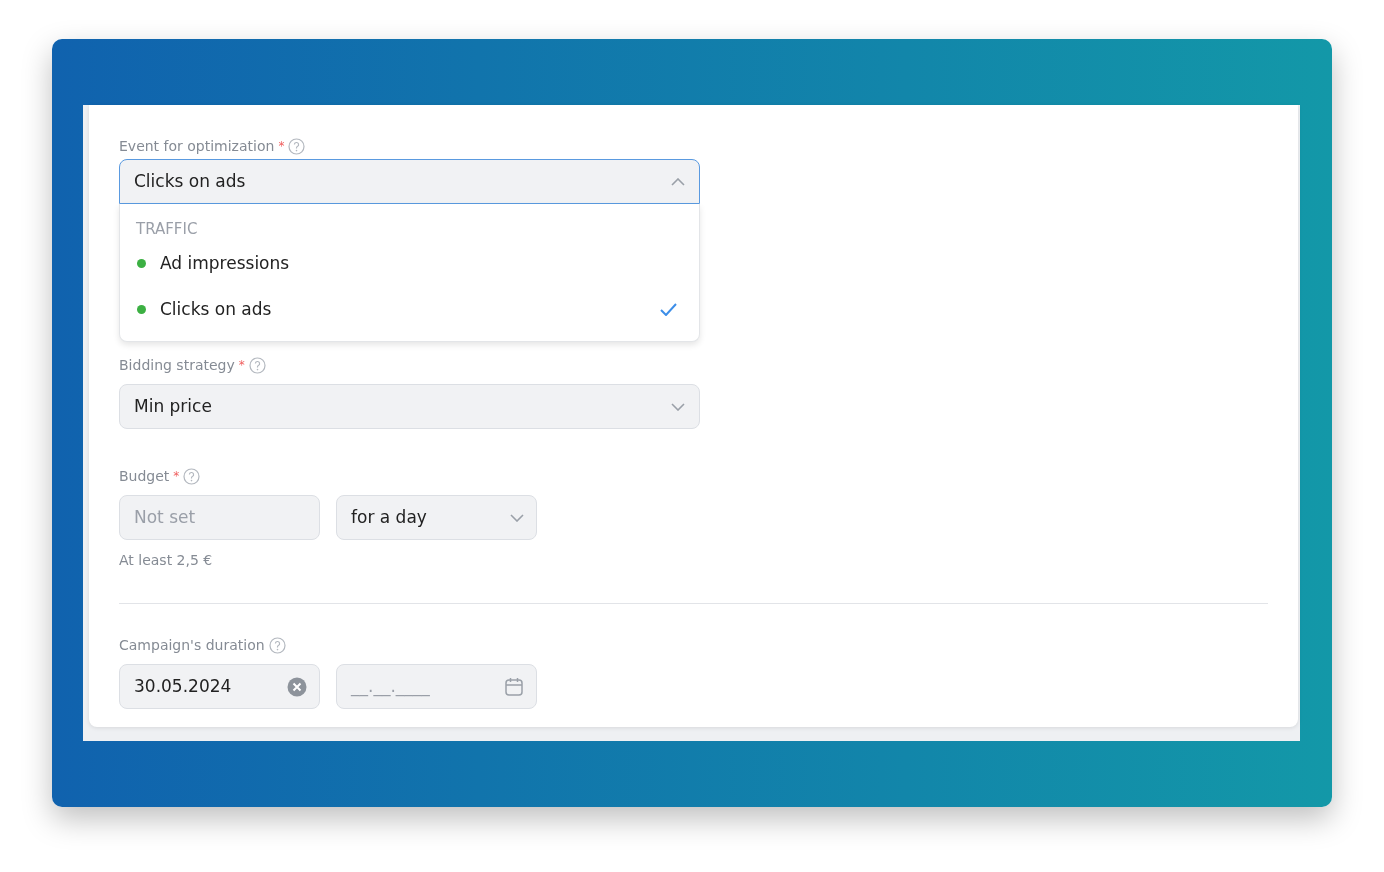  I want to click on field-label: Budget, so click(144, 476).